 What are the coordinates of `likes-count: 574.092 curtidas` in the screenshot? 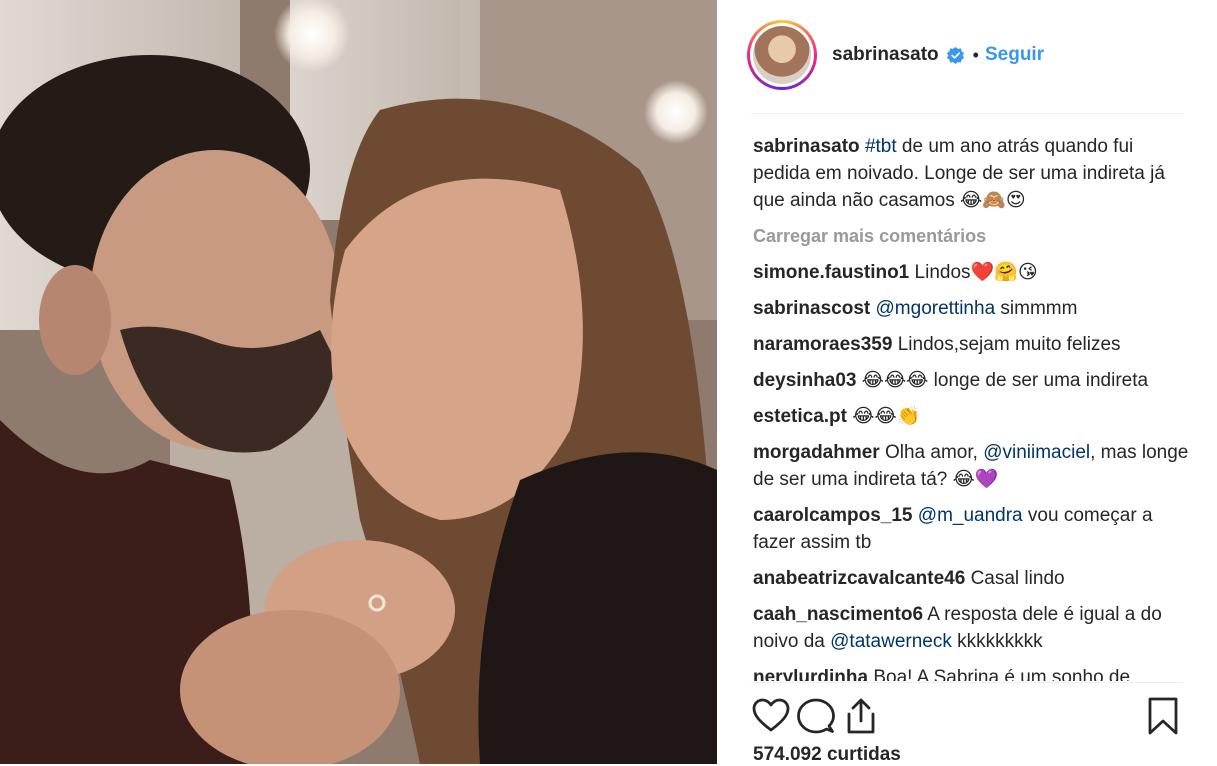 It's located at (827, 755).